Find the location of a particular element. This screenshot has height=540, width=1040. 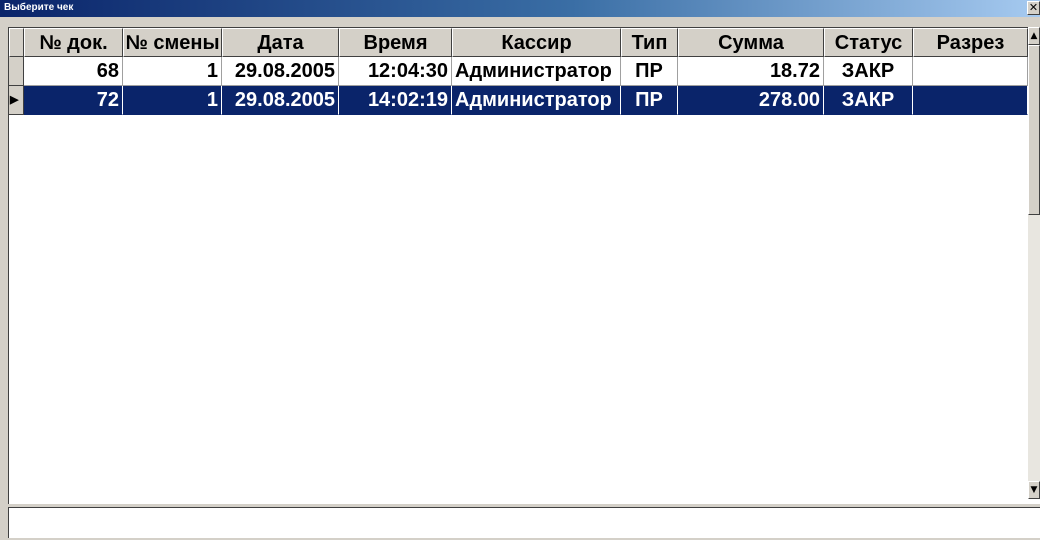

column-header-date: Дата is located at coordinates (280, 42).